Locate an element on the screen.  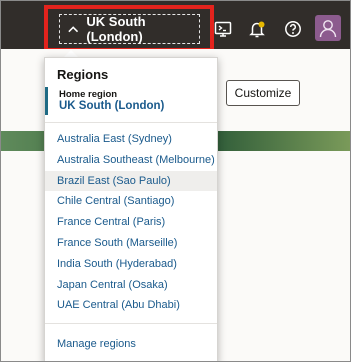
user-avatar is located at coordinates (328, 28).